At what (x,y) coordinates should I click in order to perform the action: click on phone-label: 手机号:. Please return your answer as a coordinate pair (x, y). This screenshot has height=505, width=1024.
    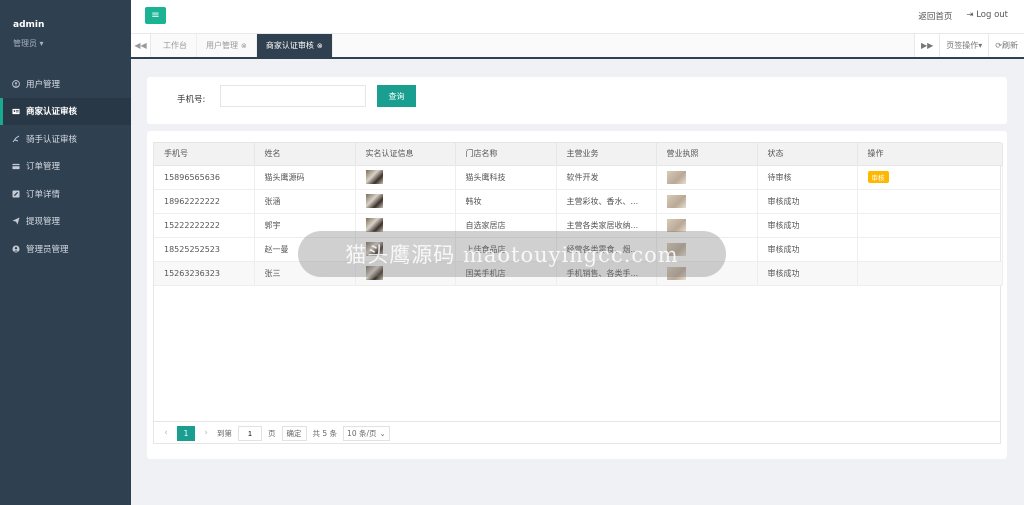
    Looking at the image, I should click on (191, 100).